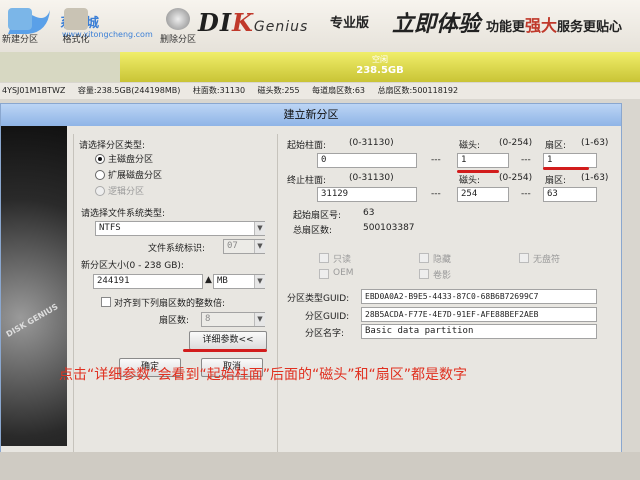 The image size is (640, 480). I want to click on start-cylinder-input: 0, so click(367, 160).